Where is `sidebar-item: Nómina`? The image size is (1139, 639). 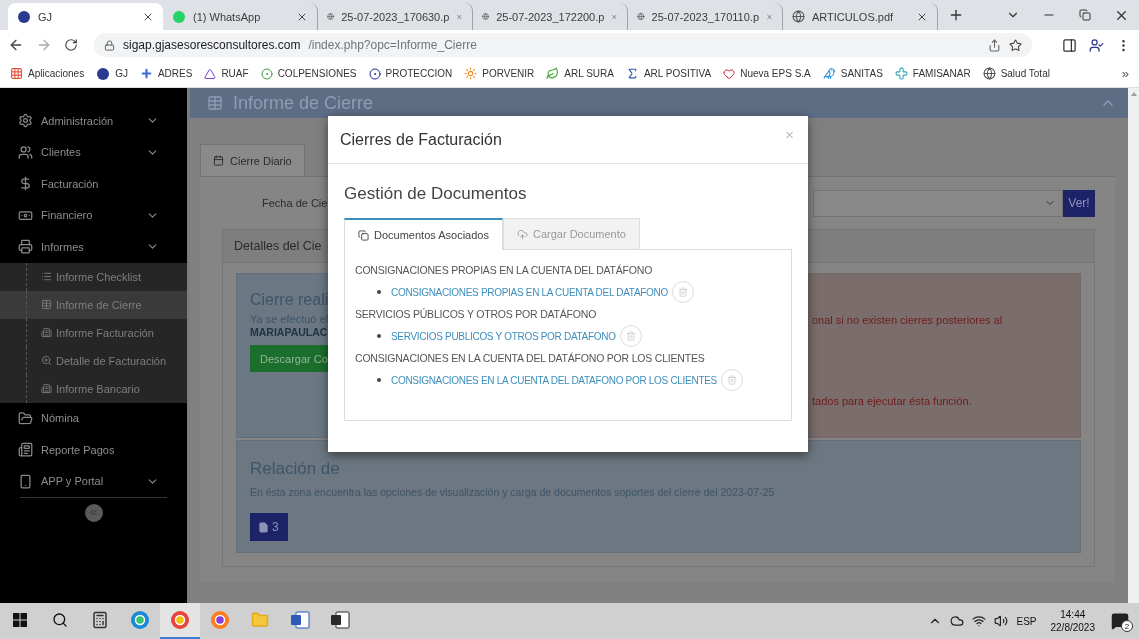
sidebar-item: Nómina is located at coordinates (93, 418).